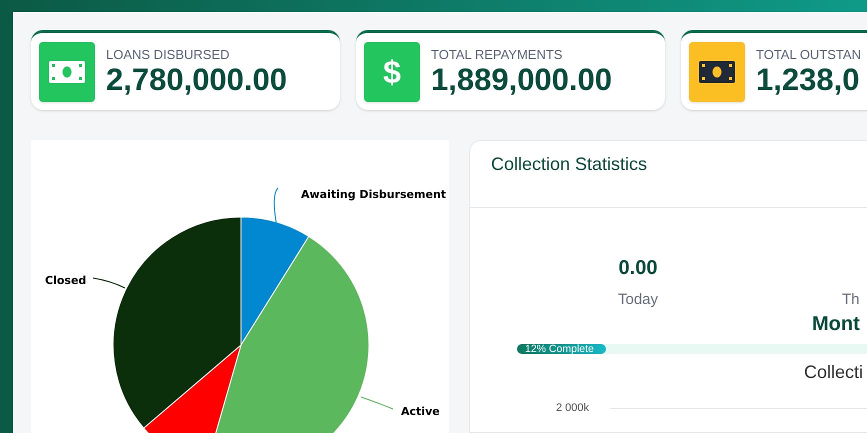 The width and height of the screenshot is (867, 433). I want to click on slice-label: Active, so click(420, 411).